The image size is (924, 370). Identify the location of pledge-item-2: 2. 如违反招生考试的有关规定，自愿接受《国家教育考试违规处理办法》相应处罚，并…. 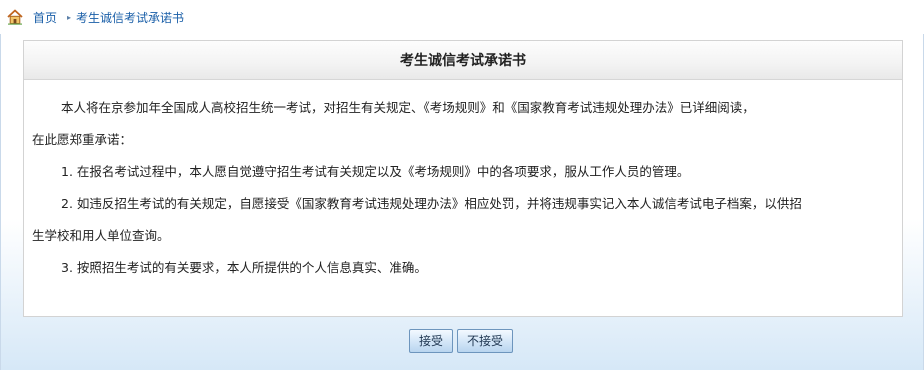
(431, 203).